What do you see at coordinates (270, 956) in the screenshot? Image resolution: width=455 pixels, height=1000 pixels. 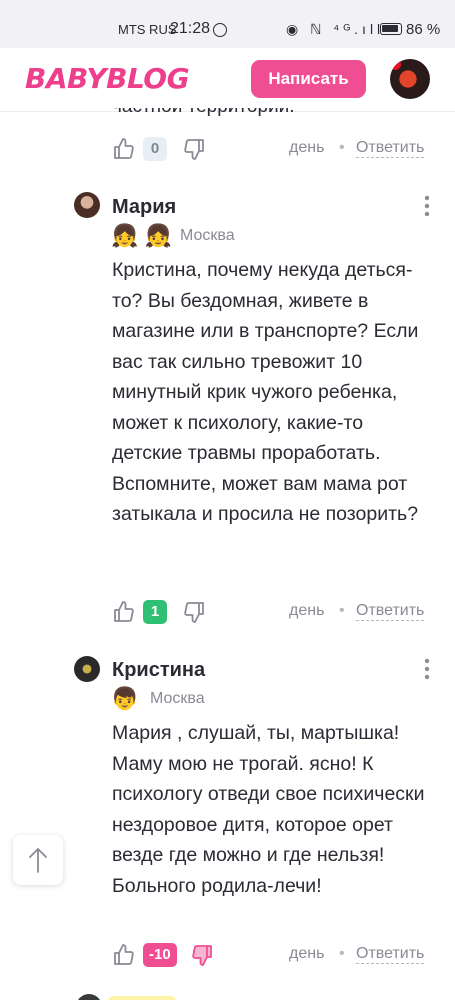 I see `comment-actions: -10 день • Ответить` at bounding box center [270, 956].